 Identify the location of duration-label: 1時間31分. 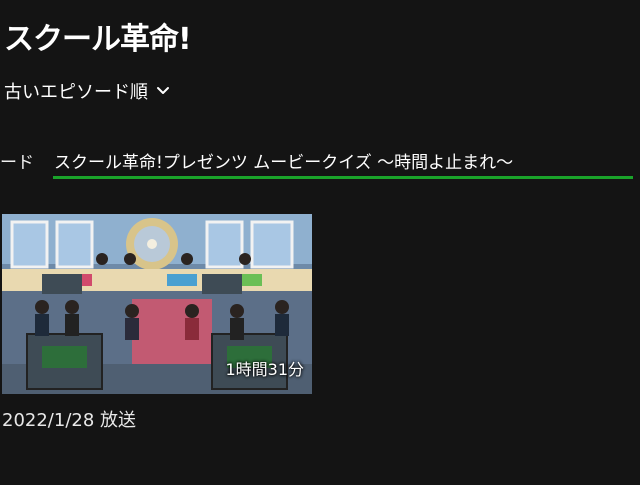
(264, 369).